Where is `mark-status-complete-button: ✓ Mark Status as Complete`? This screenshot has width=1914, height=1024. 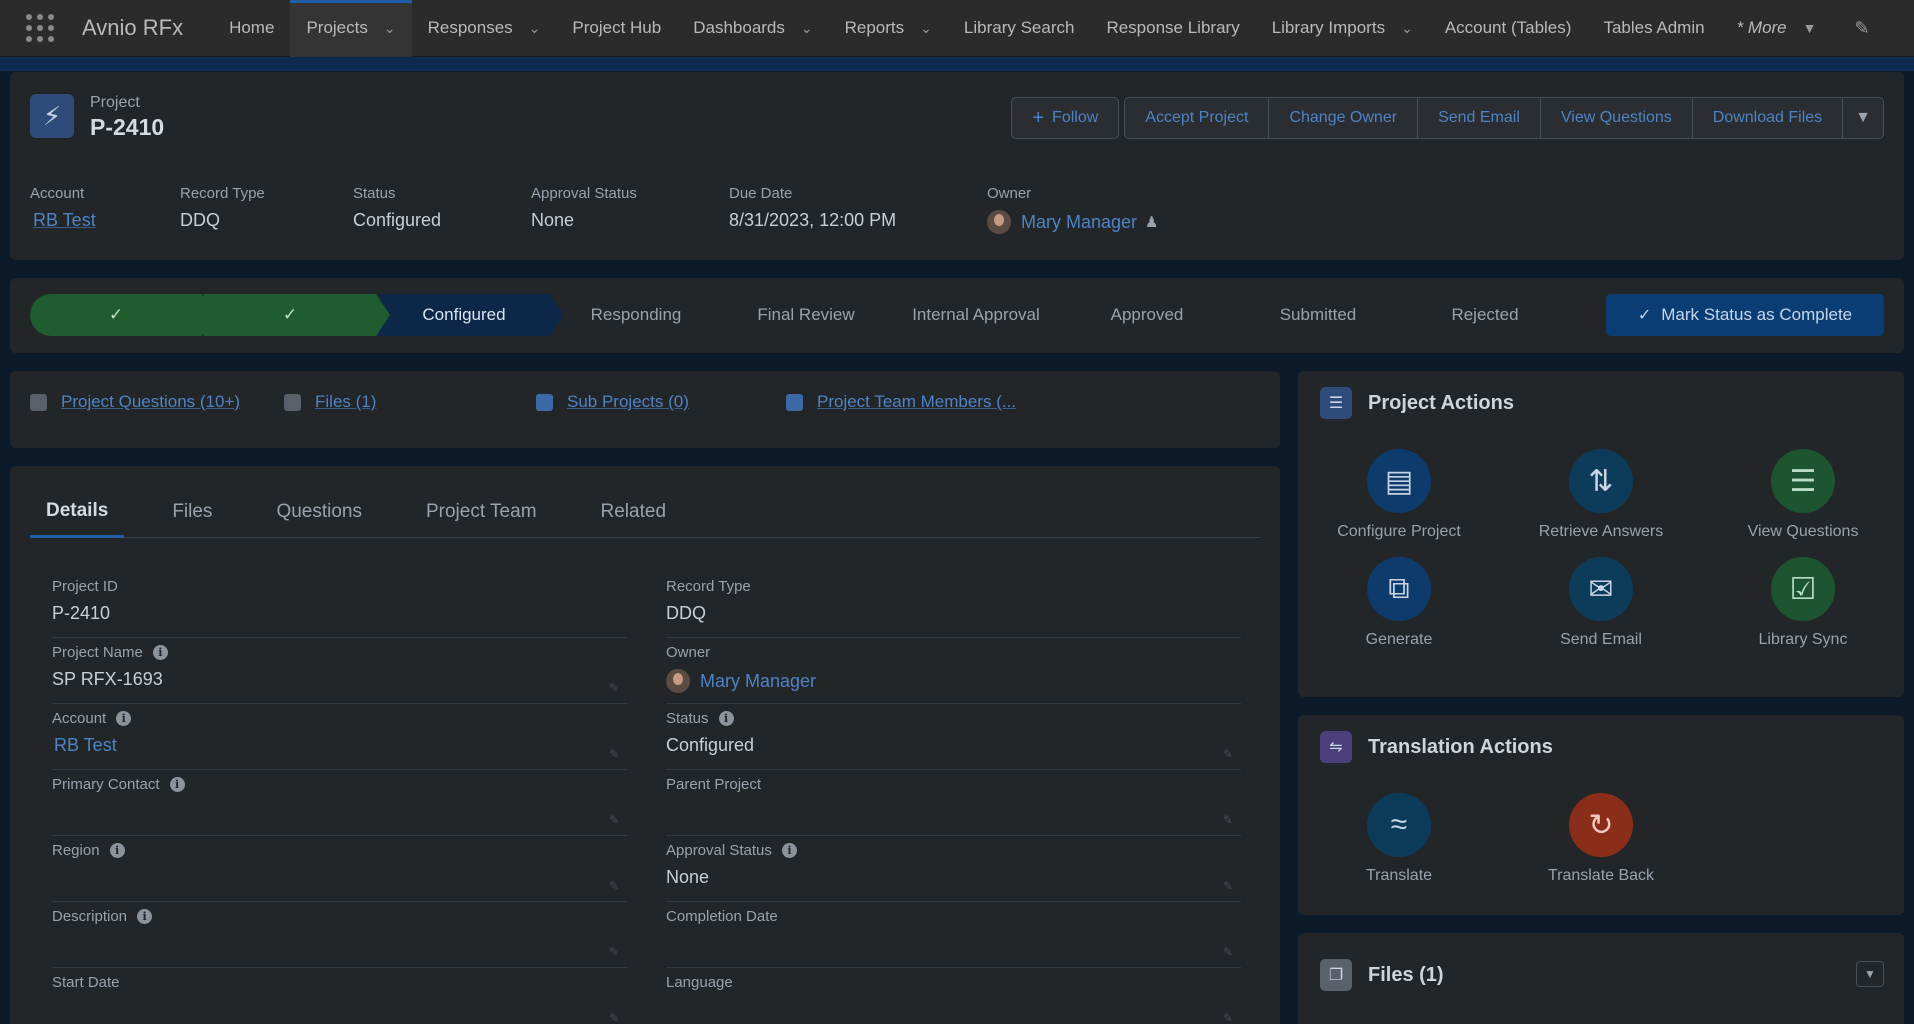
mark-status-complete-button: ✓ Mark Status as Complete is located at coordinates (1745, 315).